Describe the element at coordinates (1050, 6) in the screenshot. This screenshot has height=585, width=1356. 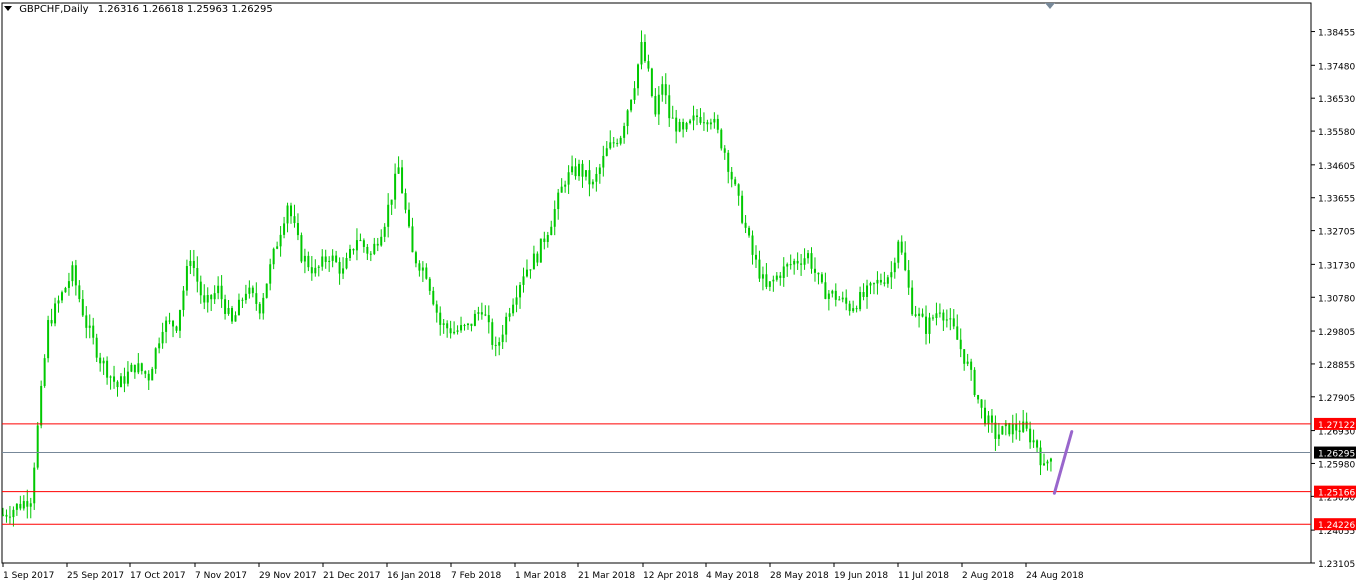
I see `shift-marker-icon` at that location.